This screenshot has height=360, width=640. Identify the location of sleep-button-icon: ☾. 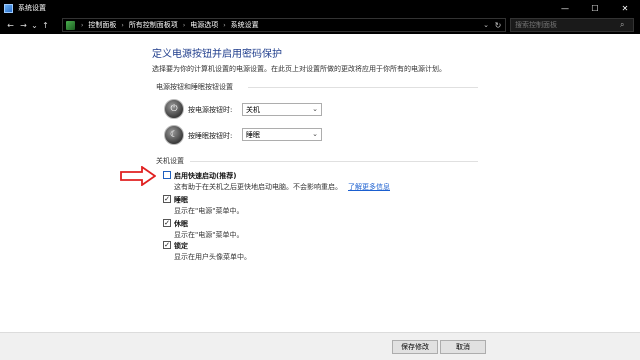
(174, 135).